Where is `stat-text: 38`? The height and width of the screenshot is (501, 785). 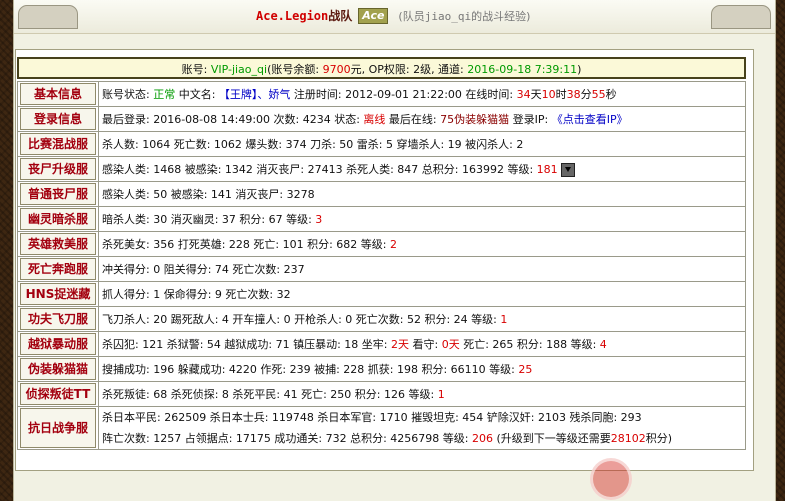
stat-text: 38 is located at coordinates (573, 94).